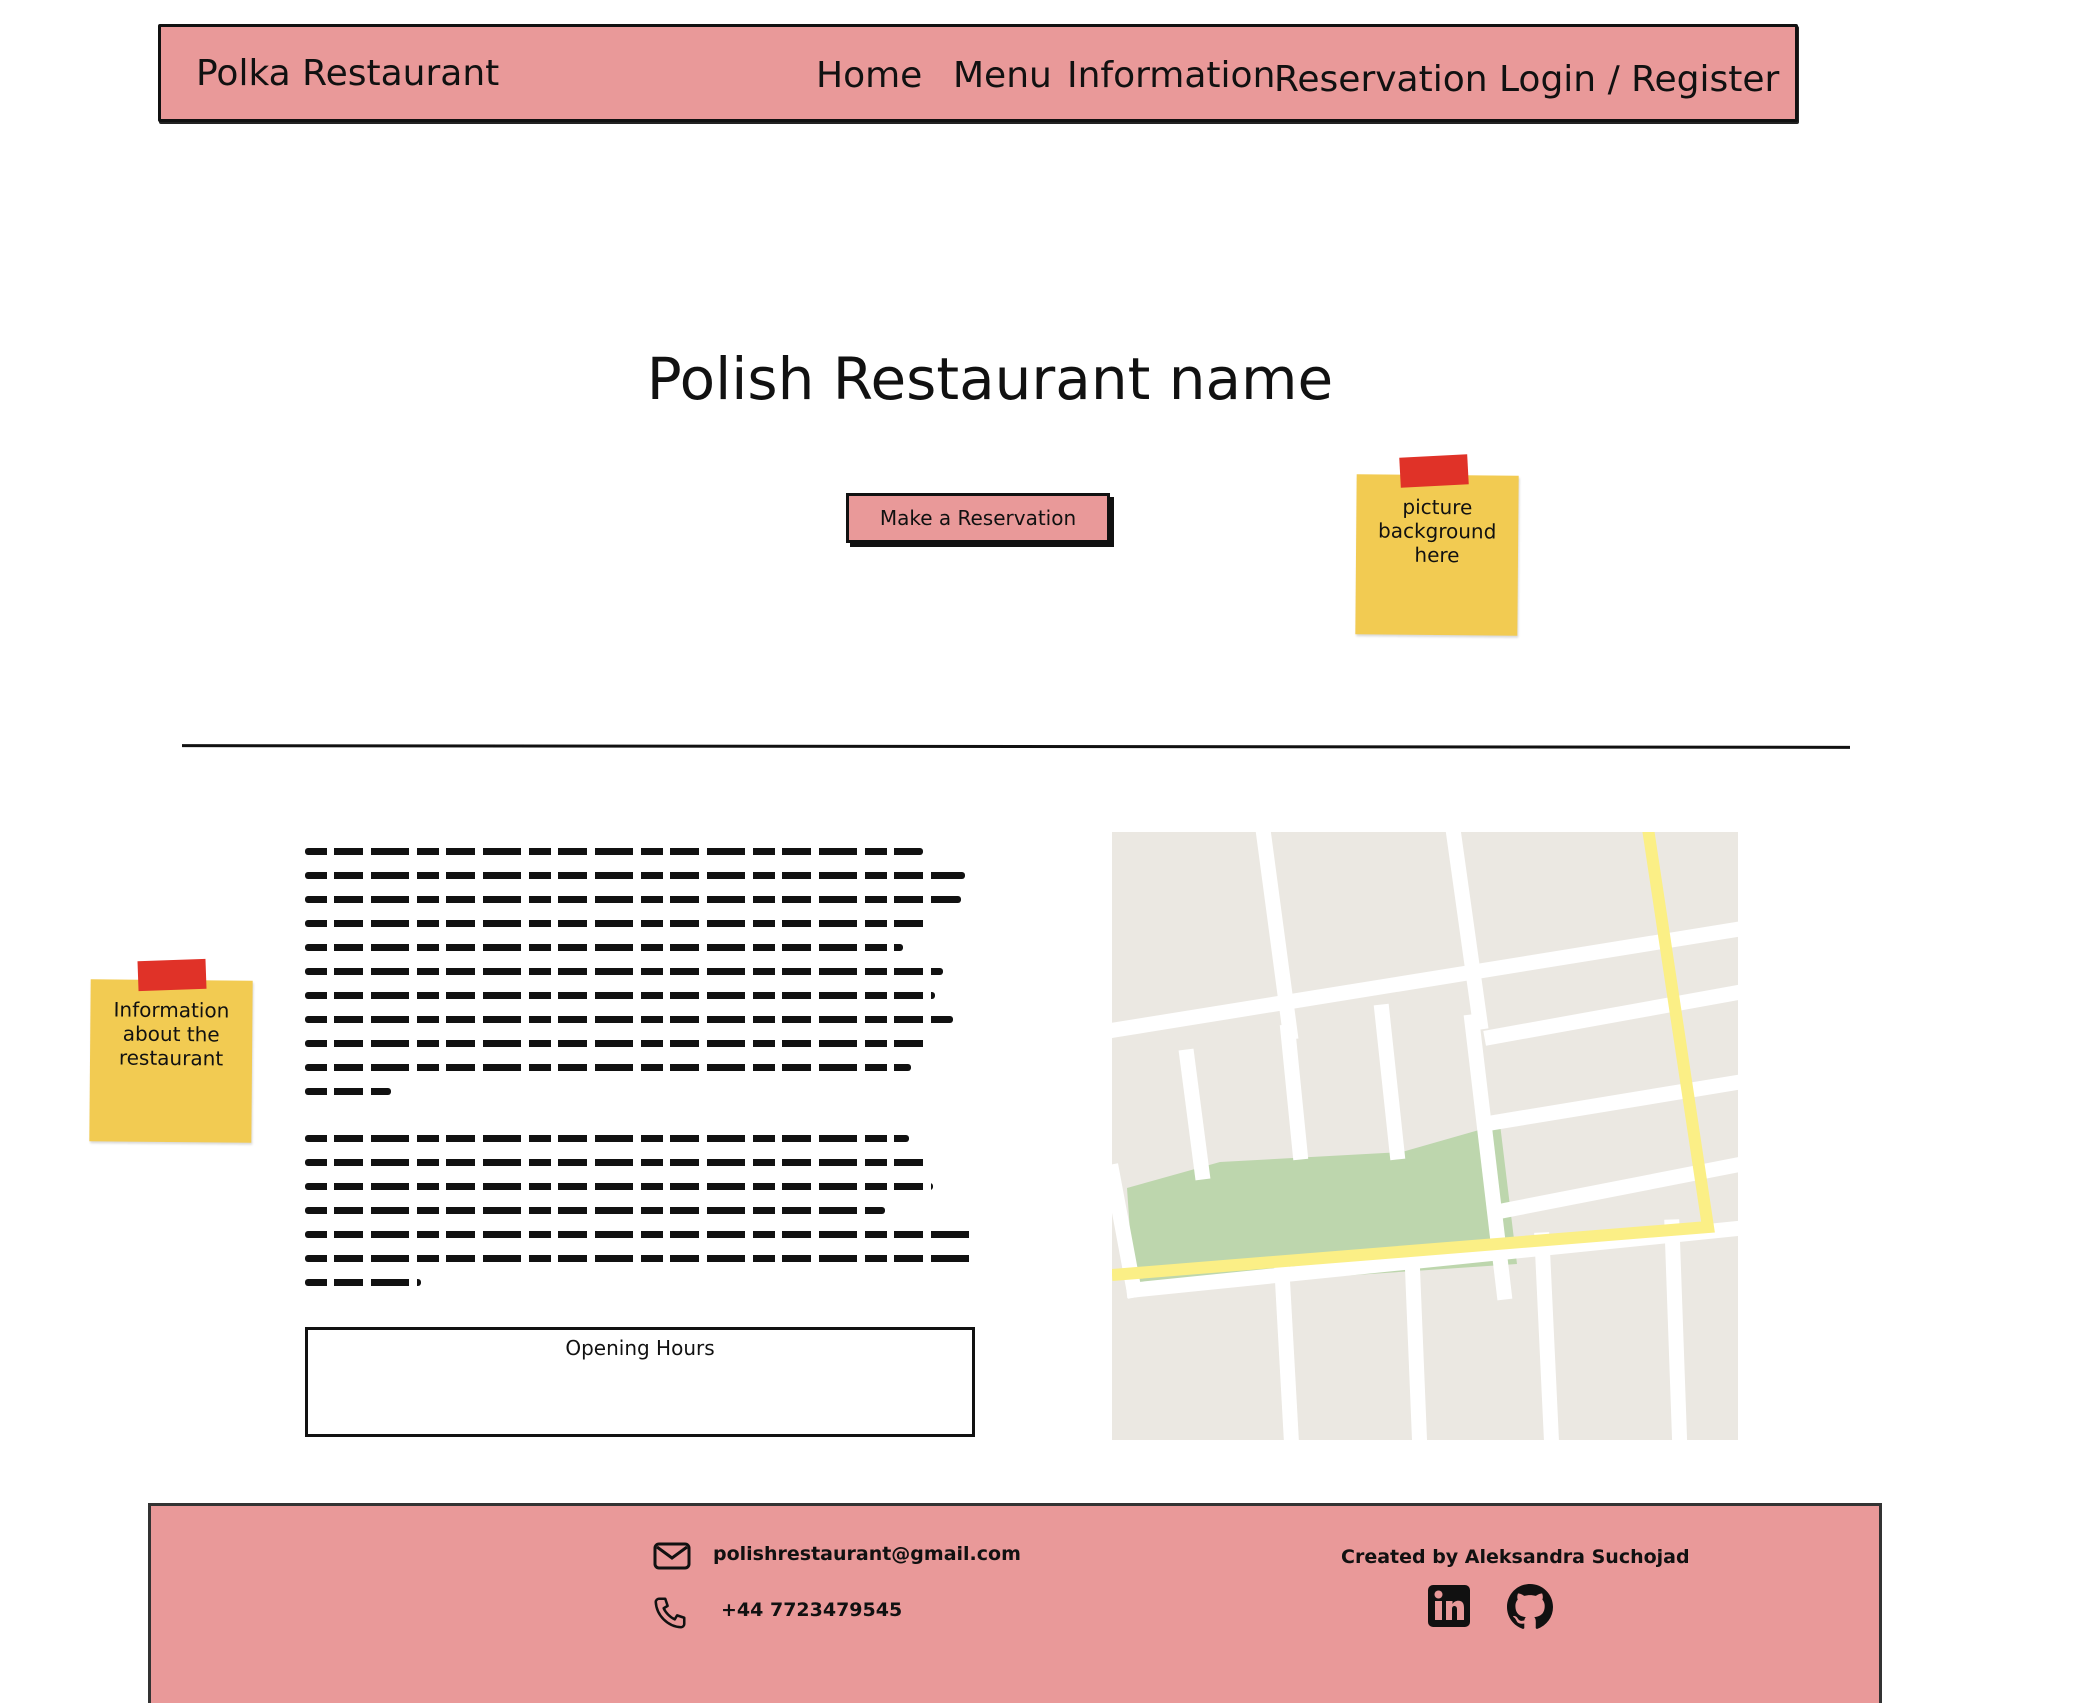 Image resolution: width=2095 pixels, height=1703 pixels. I want to click on map-graphic, so click(1425, 1136).